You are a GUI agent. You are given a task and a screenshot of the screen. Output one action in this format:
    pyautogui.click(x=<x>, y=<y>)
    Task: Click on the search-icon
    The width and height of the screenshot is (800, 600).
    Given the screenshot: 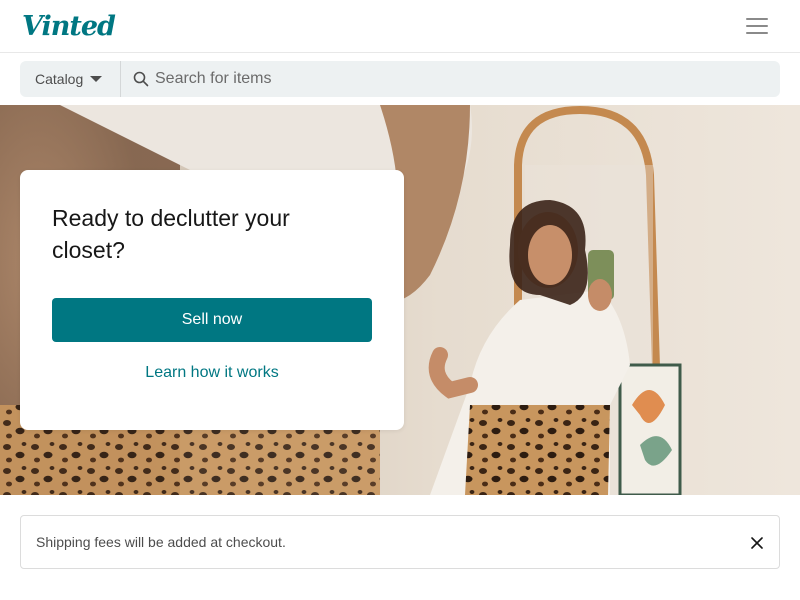 What is the action you would take?
    pyautogui.click(x=141, y=79)
    